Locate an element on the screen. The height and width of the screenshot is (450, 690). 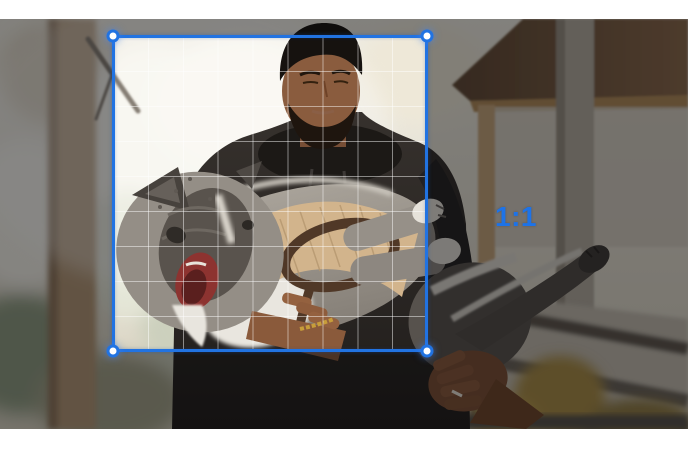
crop-handle-bottom-left is located at coordinates (113, 351).